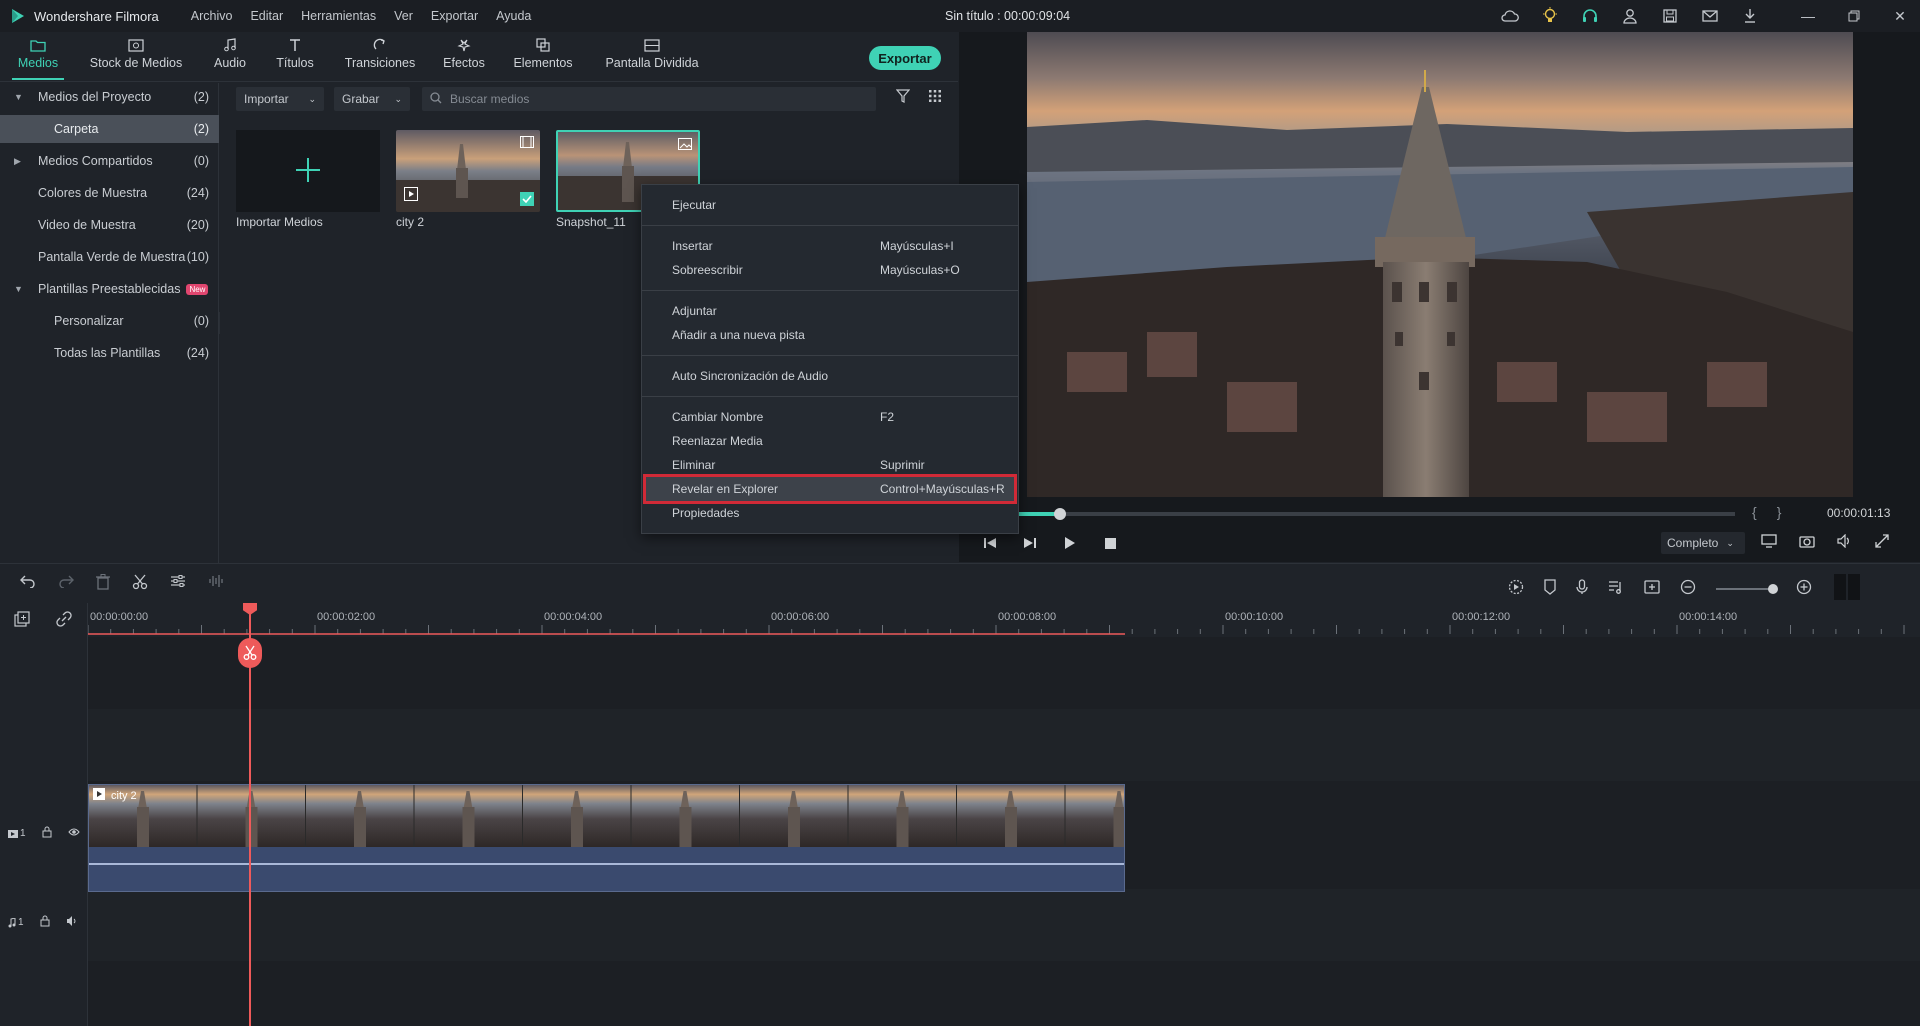 Image resolution: width=1920 pixels, height=1026 pixels. What do you see at coordinates (750, 376) in the screenshot?
I see `menu-item-label: Auto Sincronización de Audio` at bounding box center [750, 376].